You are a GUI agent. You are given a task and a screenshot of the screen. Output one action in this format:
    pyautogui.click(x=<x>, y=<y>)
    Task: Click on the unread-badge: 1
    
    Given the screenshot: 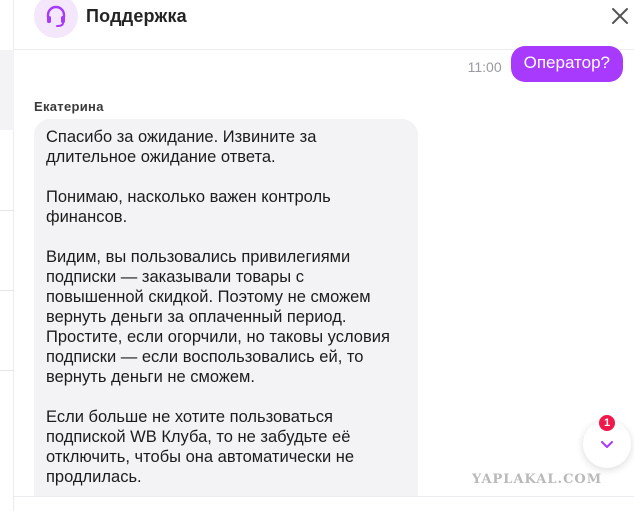 What is the action you would take?
    pyautogui.click(x=607, y=423)
    